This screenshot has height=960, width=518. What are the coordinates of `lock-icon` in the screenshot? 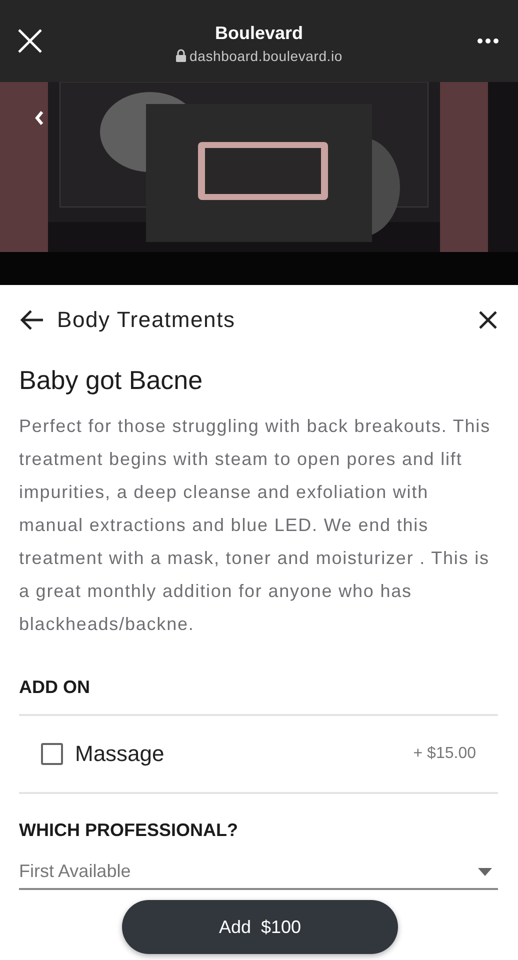 It's located at (181, 55).